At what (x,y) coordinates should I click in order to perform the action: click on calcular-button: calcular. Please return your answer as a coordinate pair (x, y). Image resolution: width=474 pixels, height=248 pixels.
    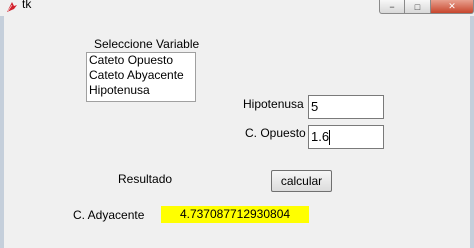
    Looking at the image, I should click on (301, 181).